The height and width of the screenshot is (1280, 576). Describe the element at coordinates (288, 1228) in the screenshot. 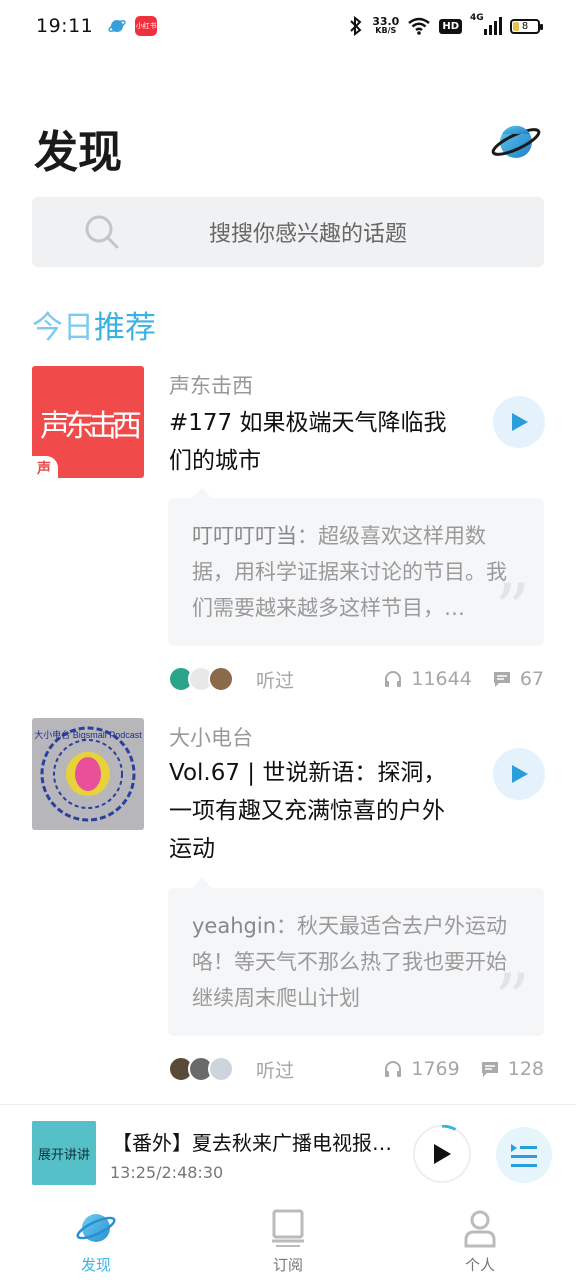

I see `subscribe-icon` at that location.